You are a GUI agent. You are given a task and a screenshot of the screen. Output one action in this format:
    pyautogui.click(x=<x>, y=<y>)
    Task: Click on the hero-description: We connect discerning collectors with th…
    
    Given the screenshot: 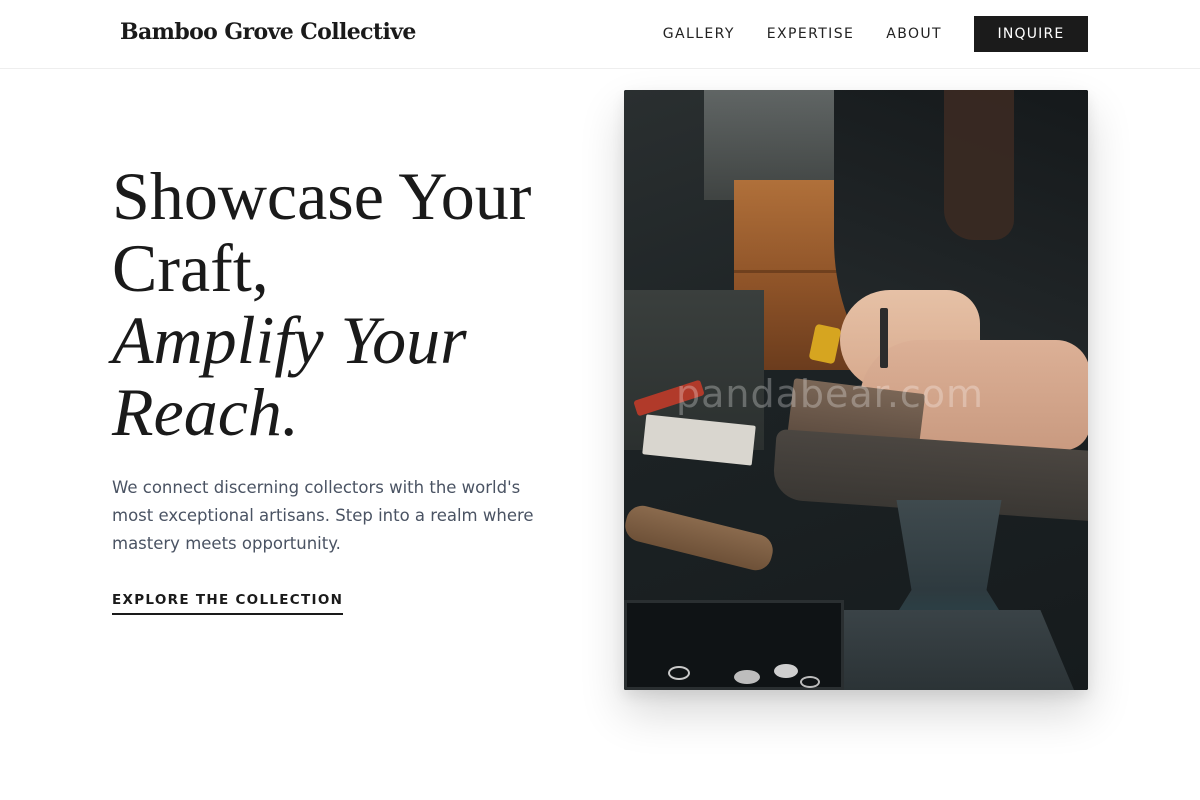 What is the action you would take?
    pyautogui.click(x=323, y=515)
    